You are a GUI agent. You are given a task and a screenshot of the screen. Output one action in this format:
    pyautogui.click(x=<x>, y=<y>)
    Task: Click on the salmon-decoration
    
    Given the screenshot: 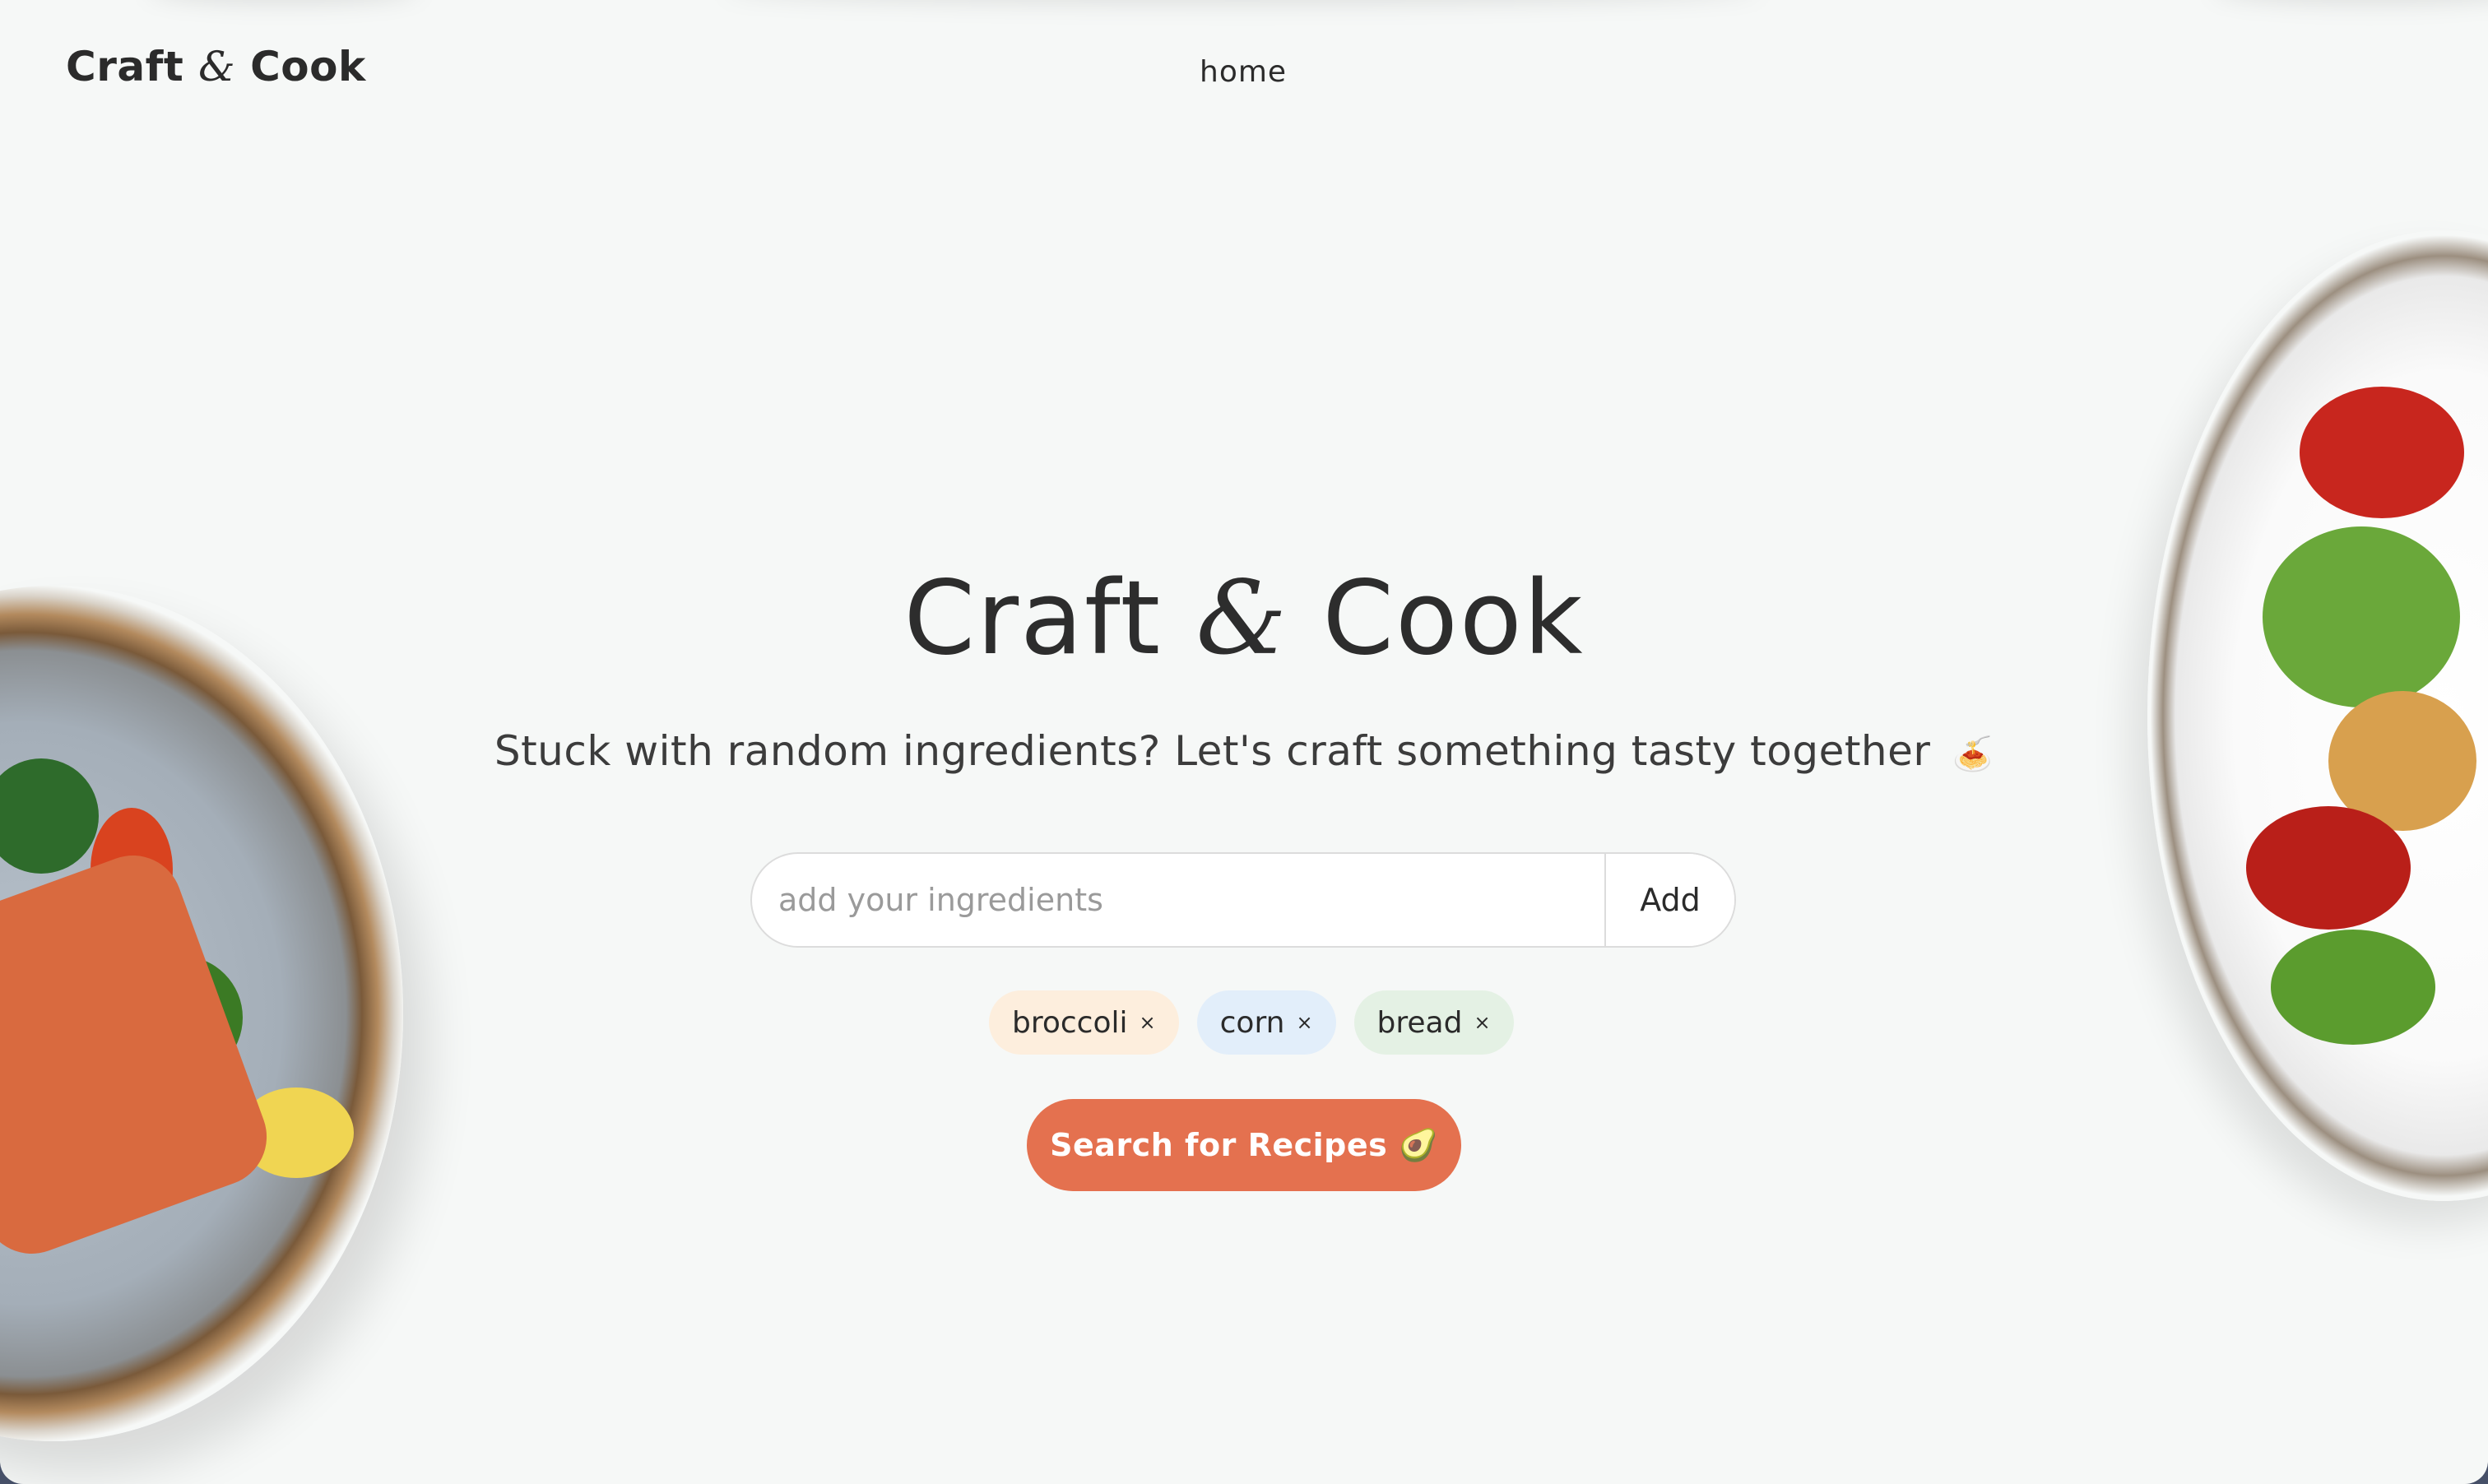 What is the action you would take?
    pyautogui.click(x=140, y=1055)
    